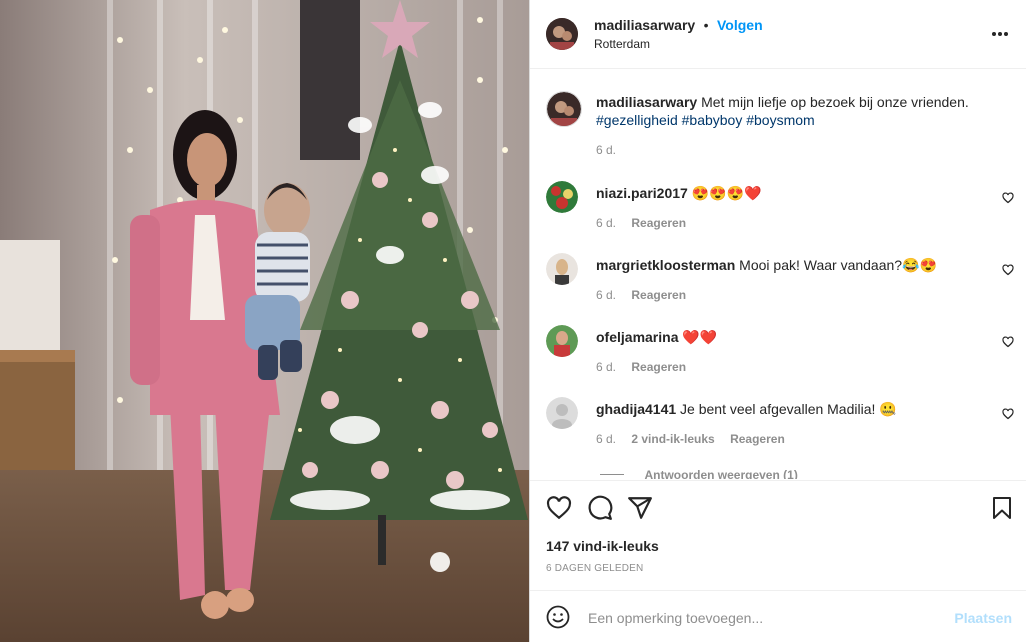 This screenshot has width=1026, height=643. What do you see at coordinates (600, 508) in the screenshot?
I see `comment-icon` at bounding box center [600, 508].